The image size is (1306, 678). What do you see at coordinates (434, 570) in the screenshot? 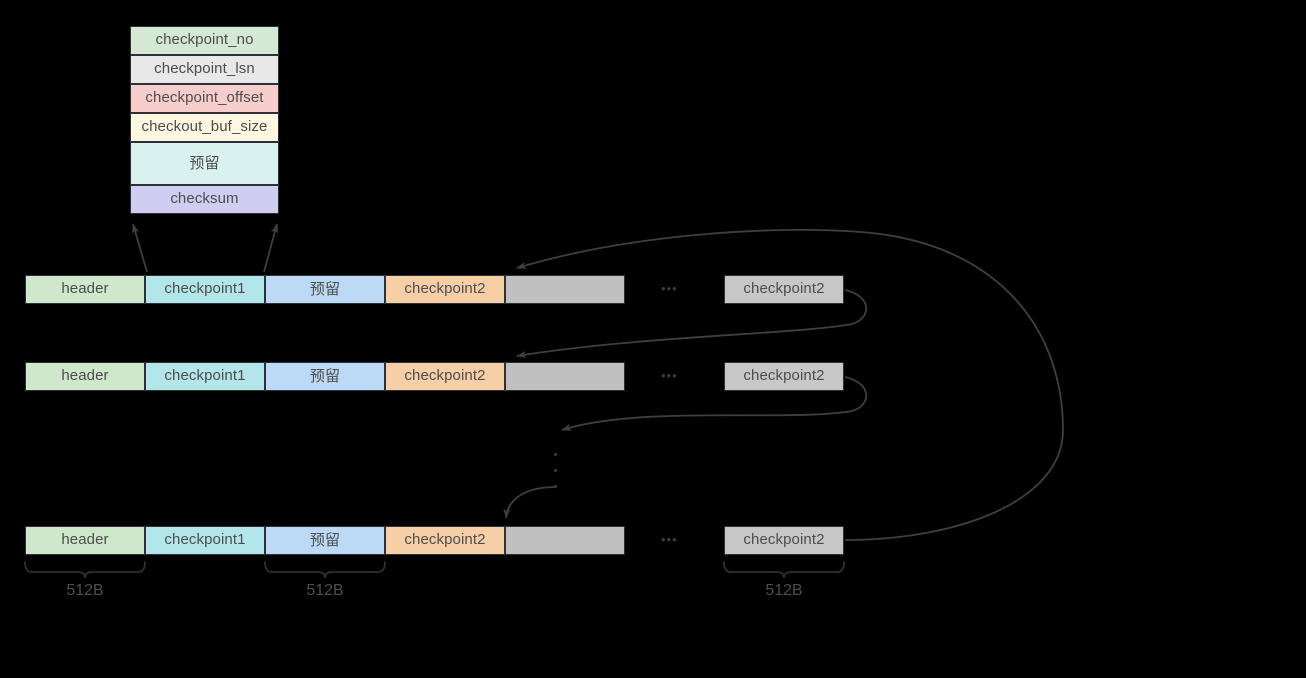
I see `brace-paths` at bounding box center [434, 570].